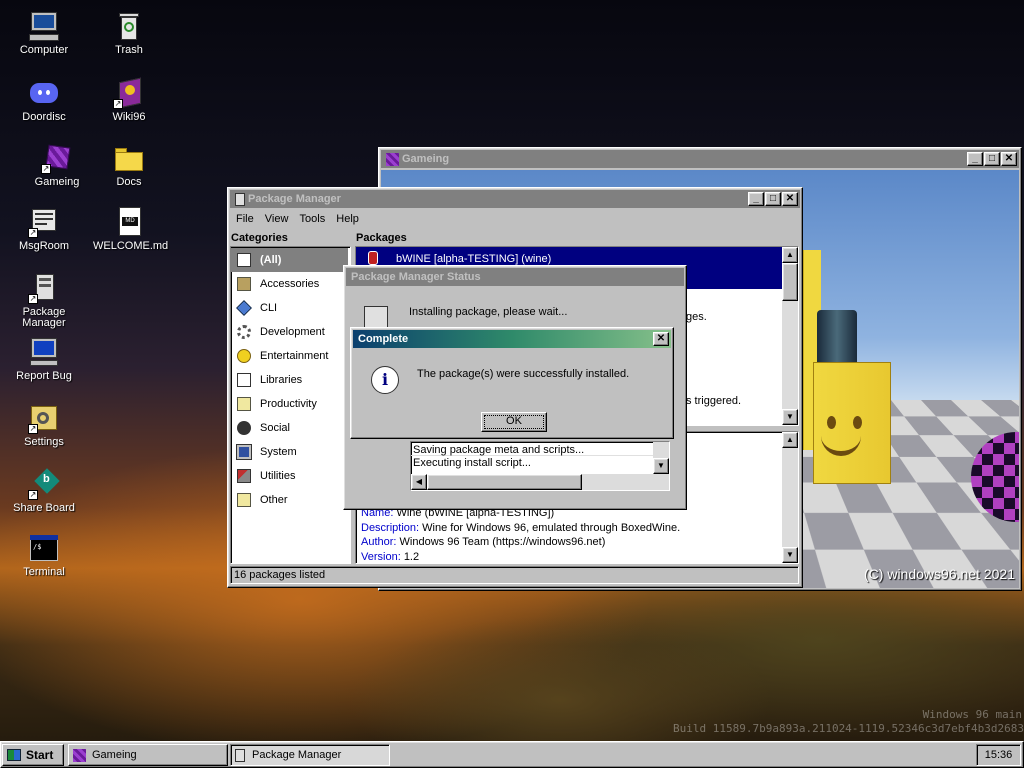  I want to click on category-development: Development, so click(290, 332).